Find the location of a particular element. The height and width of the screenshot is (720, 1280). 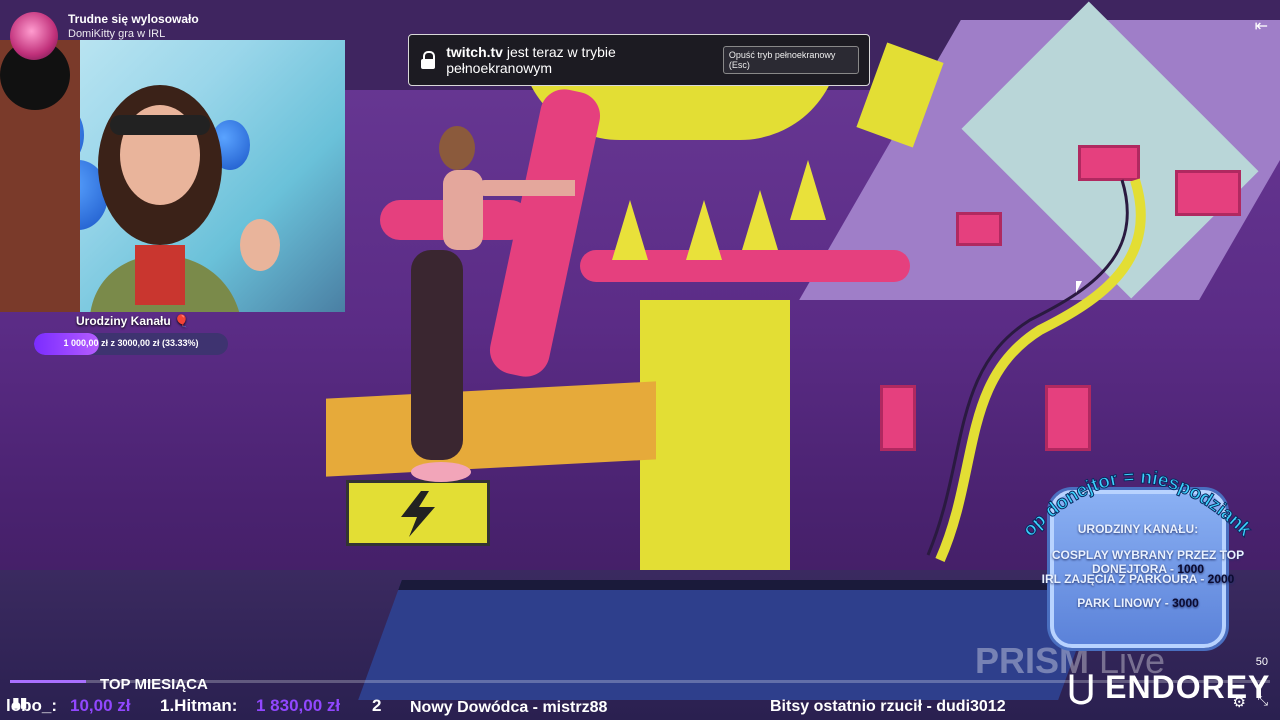

ticker-entry-amount: 10,00 zł is located at coordinates (100, 705).